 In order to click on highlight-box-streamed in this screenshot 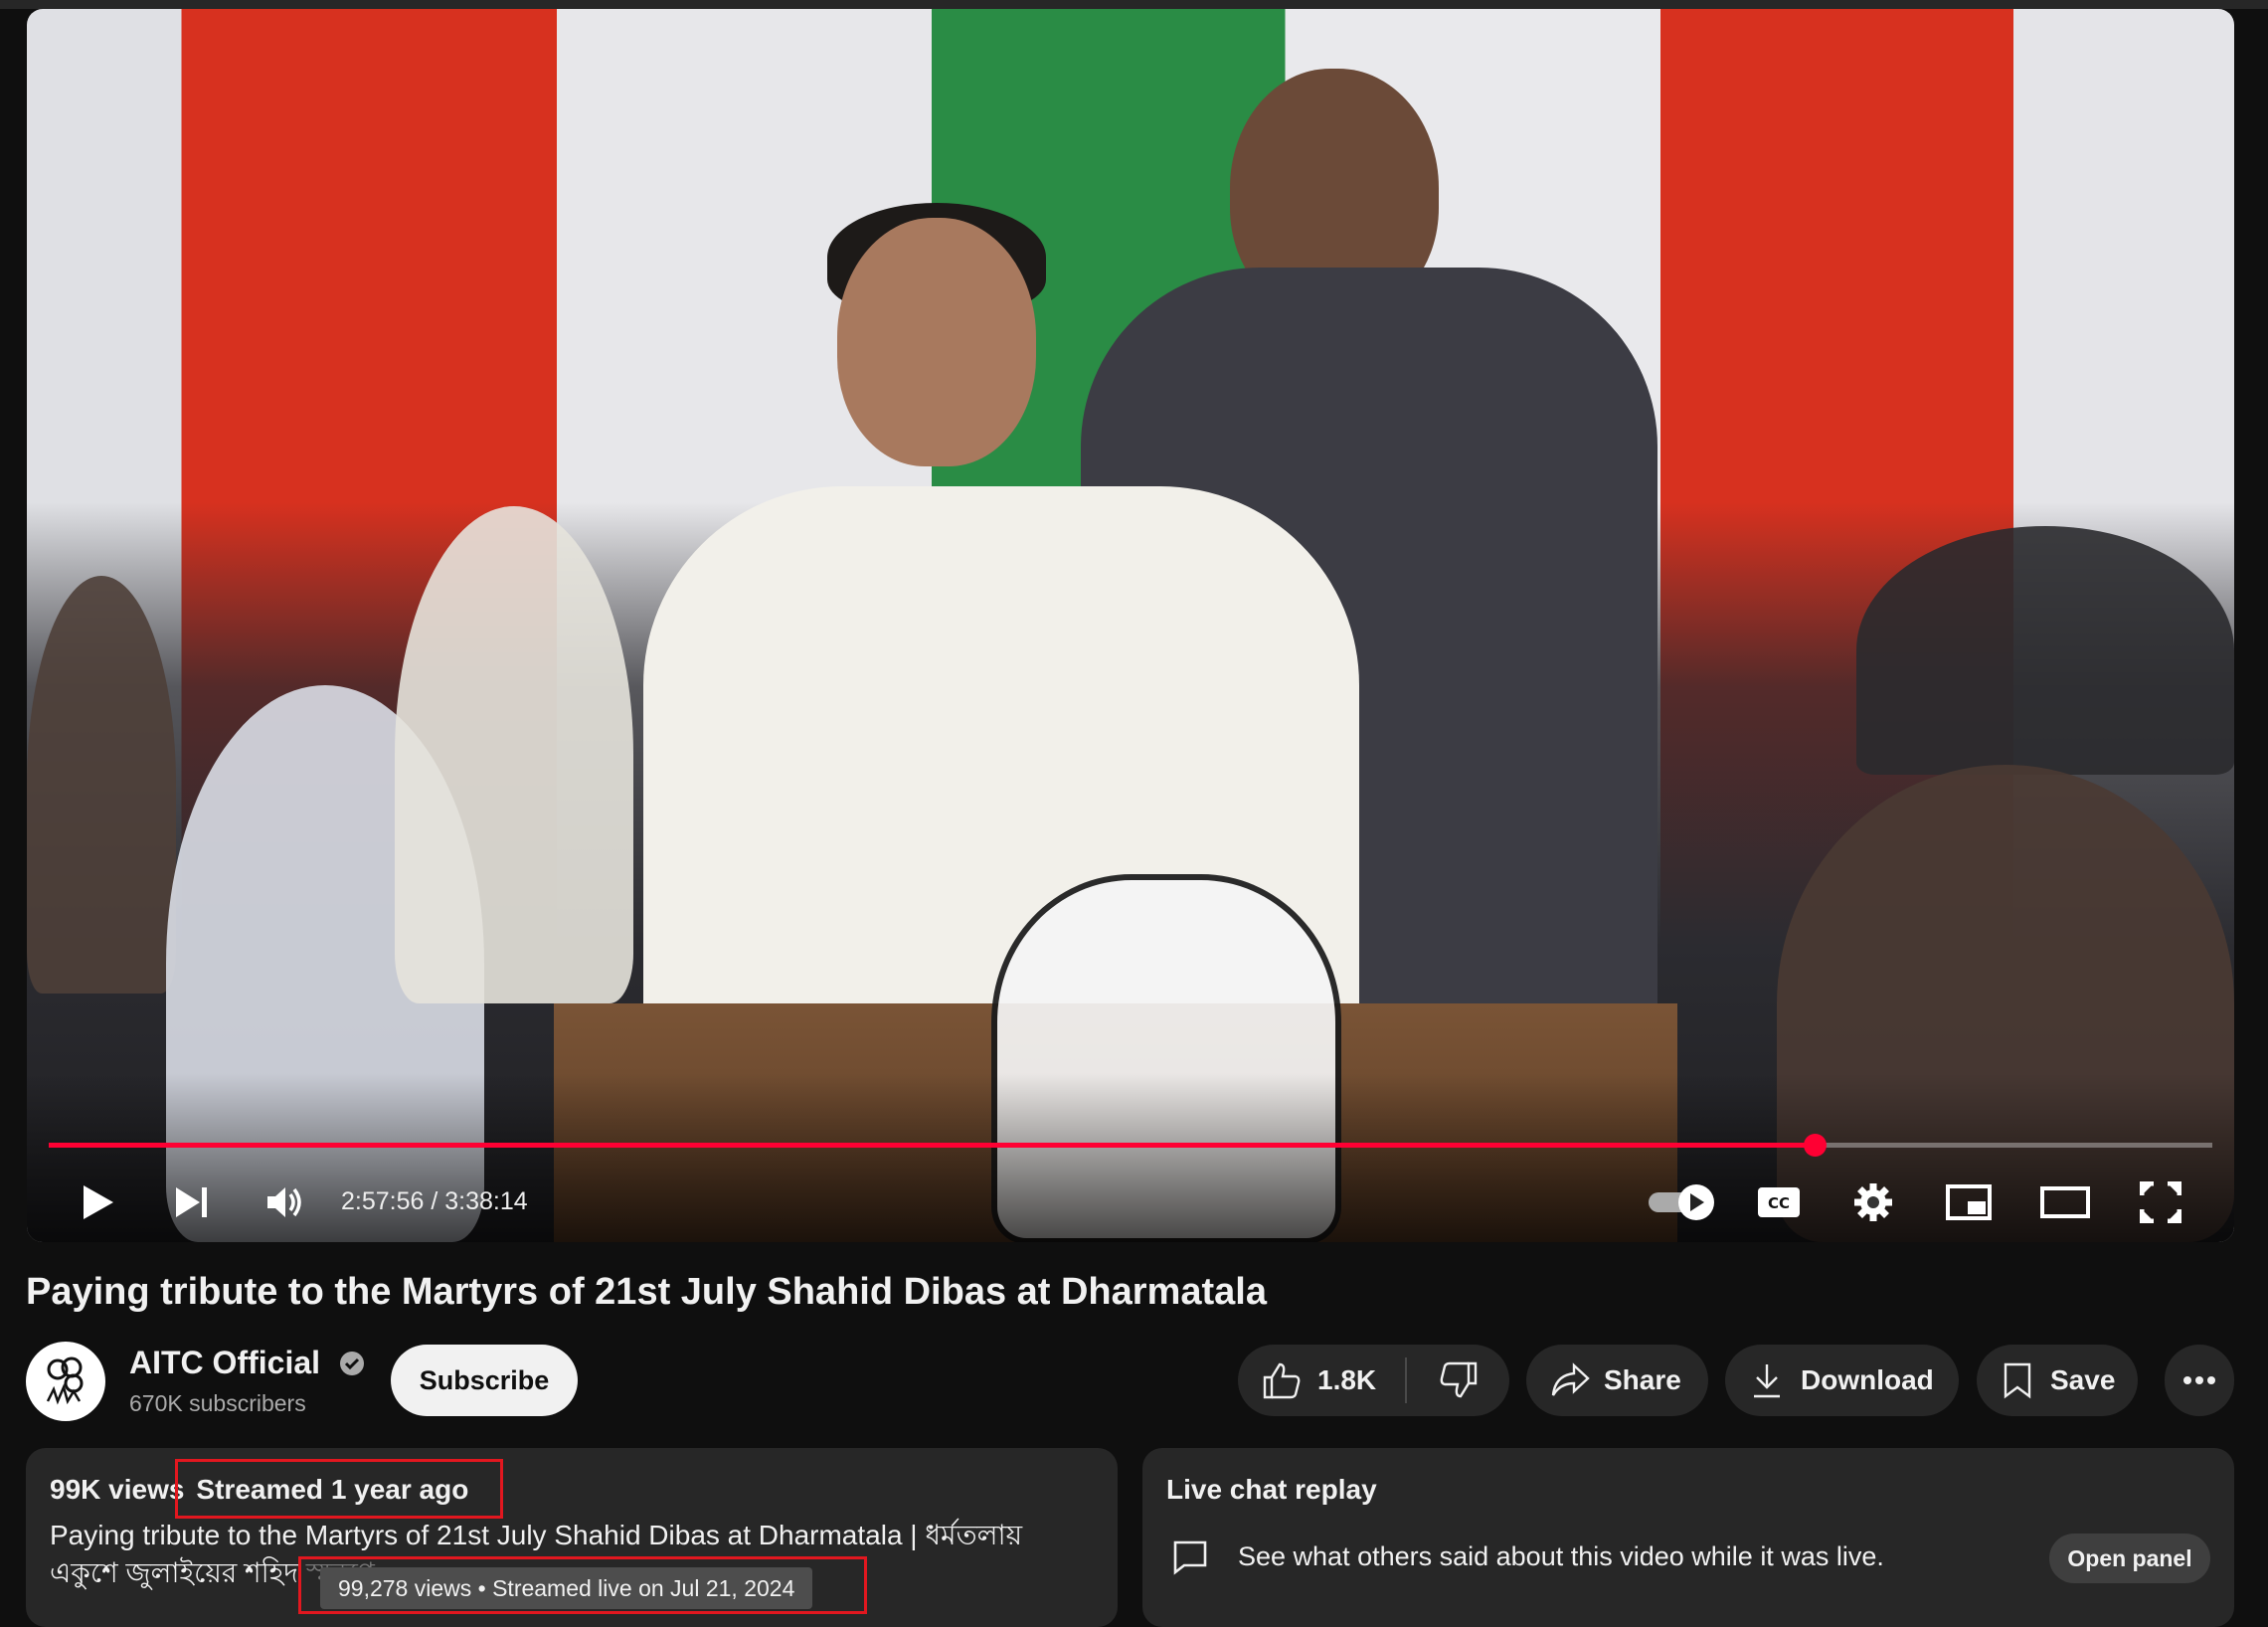, I will do `click(339, 1489)`.